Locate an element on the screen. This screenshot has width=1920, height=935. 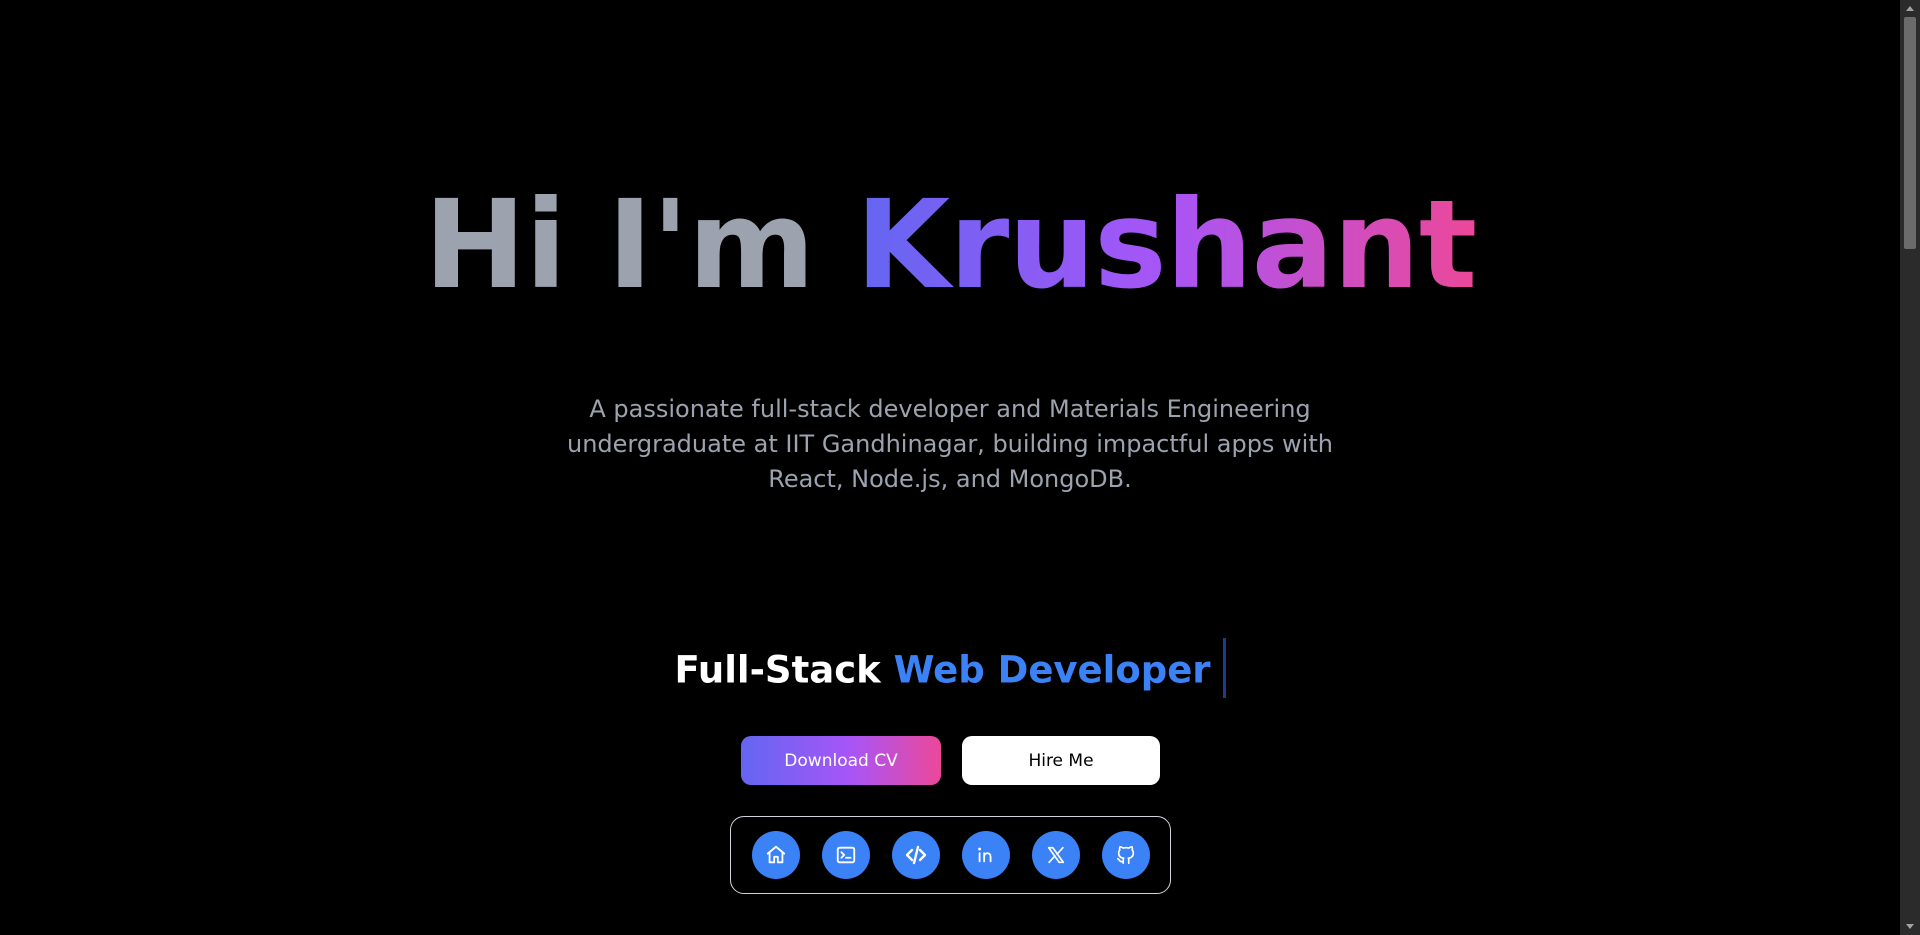
home-icon is located at coordinates (775, 855).